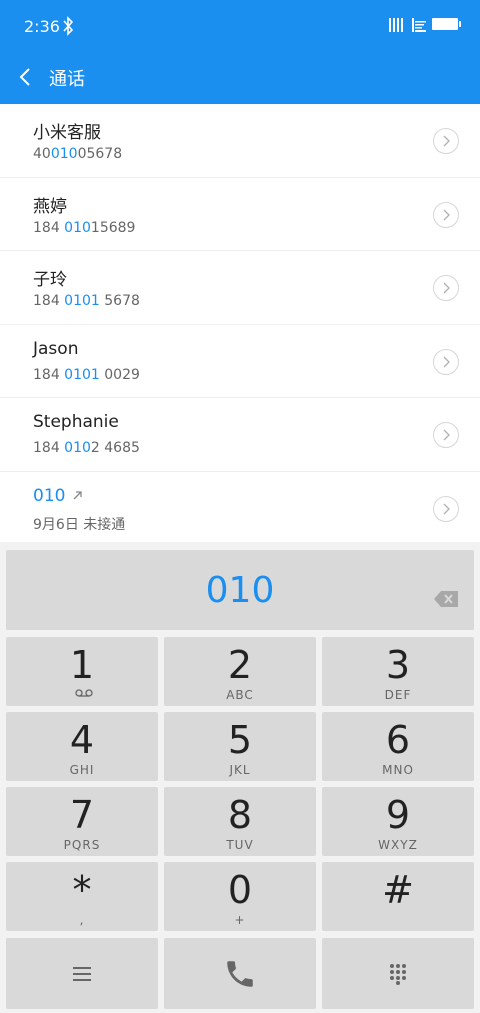  I want to click on dial-display: 010, so click(240, 590).